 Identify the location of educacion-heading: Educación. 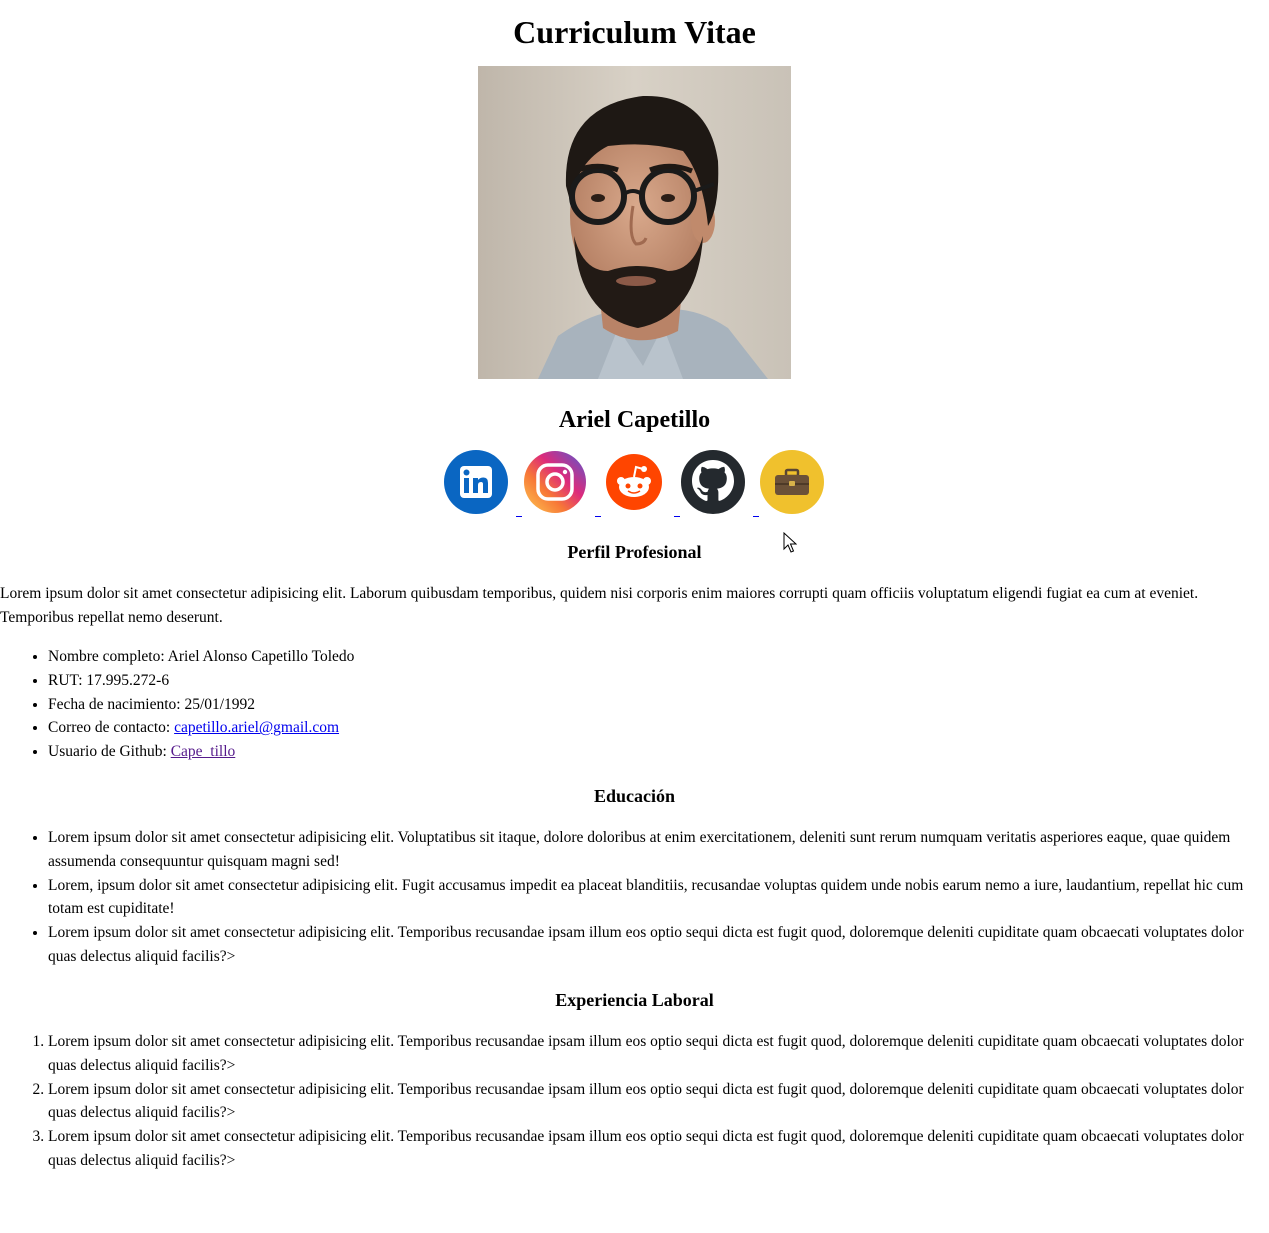
(634, 796).